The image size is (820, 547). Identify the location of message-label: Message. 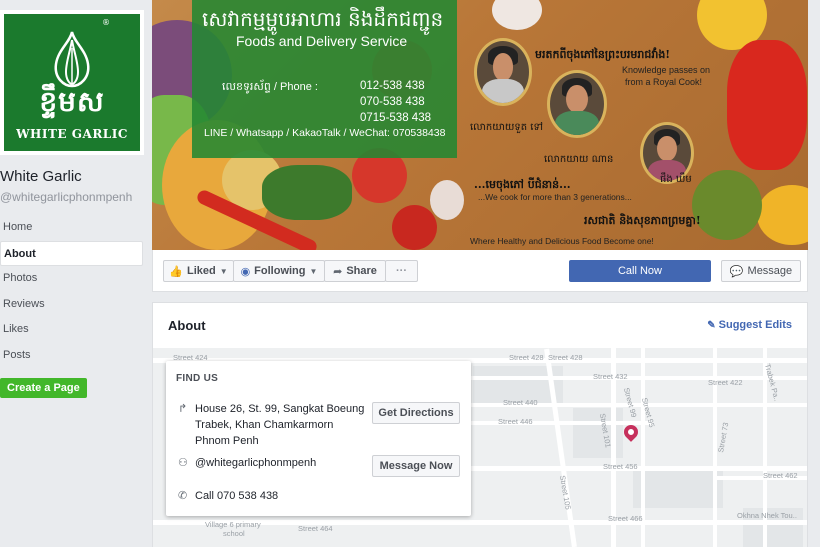
(770, 271).